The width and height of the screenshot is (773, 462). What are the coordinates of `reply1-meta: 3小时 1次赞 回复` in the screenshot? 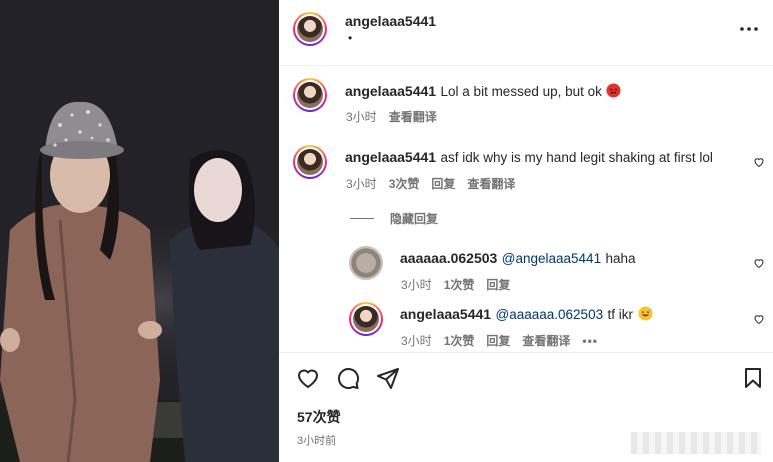 It's located at (461, 284).